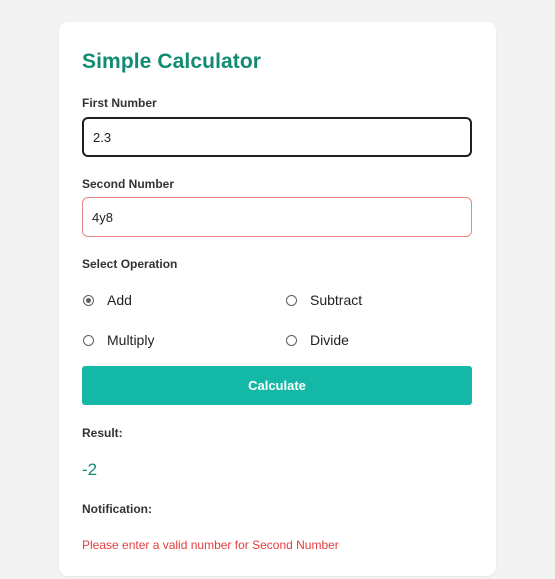 This screenshot has height=579, width=555. Describe the element at coordinates (336, 300) in the screenshot. I see `subtract-label: Subtract` at that location.